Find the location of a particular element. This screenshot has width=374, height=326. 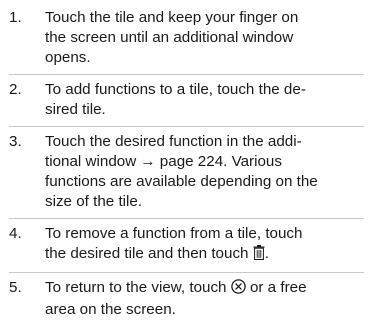

step-text-line: area on the screen. is located at coordinates (110, 309).